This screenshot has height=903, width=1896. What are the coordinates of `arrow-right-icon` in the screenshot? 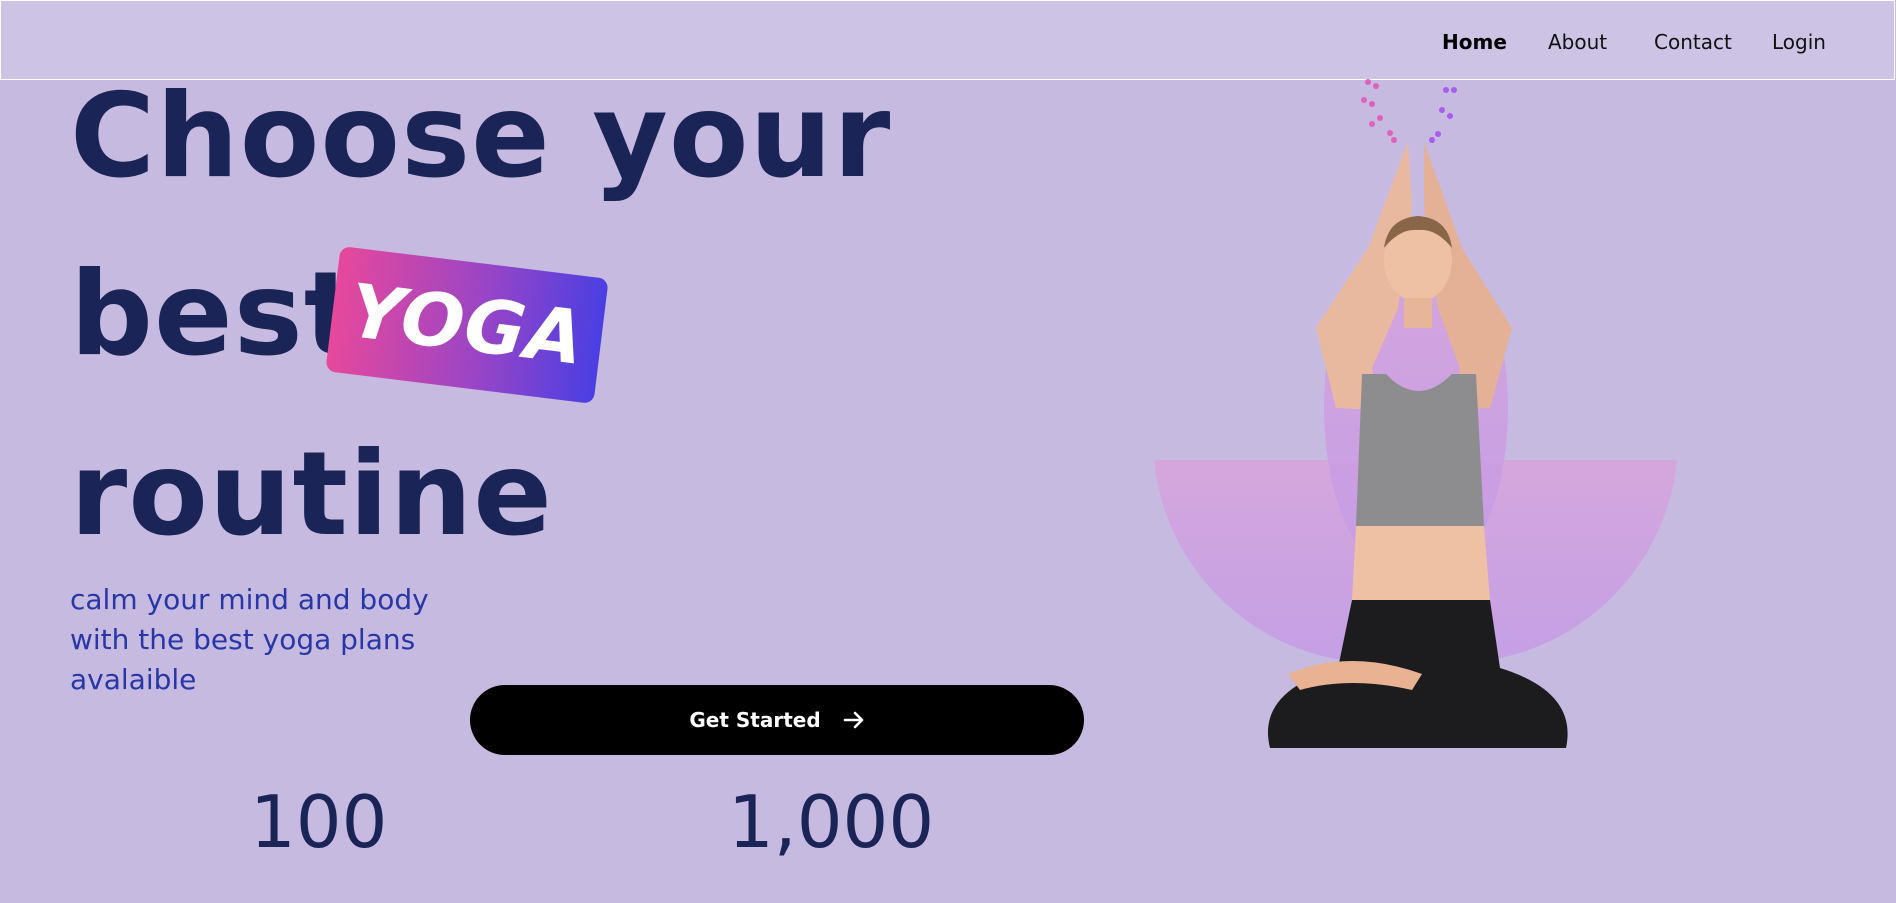 It's located at (853, 720).